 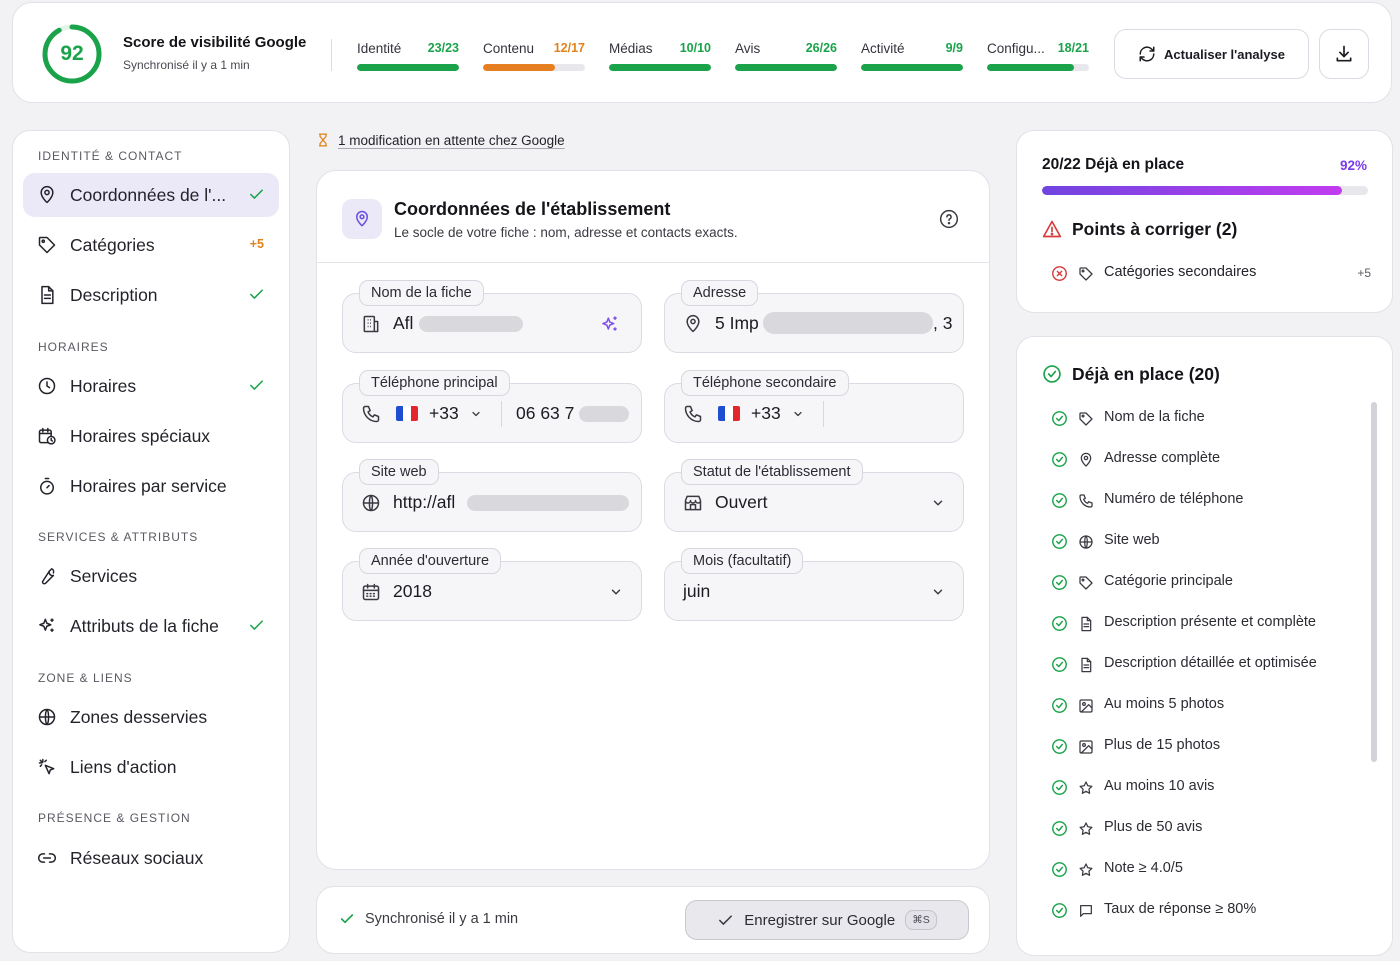 I want to click on metric-contenu: Contenu 12/17, so click(x=534, y=57).